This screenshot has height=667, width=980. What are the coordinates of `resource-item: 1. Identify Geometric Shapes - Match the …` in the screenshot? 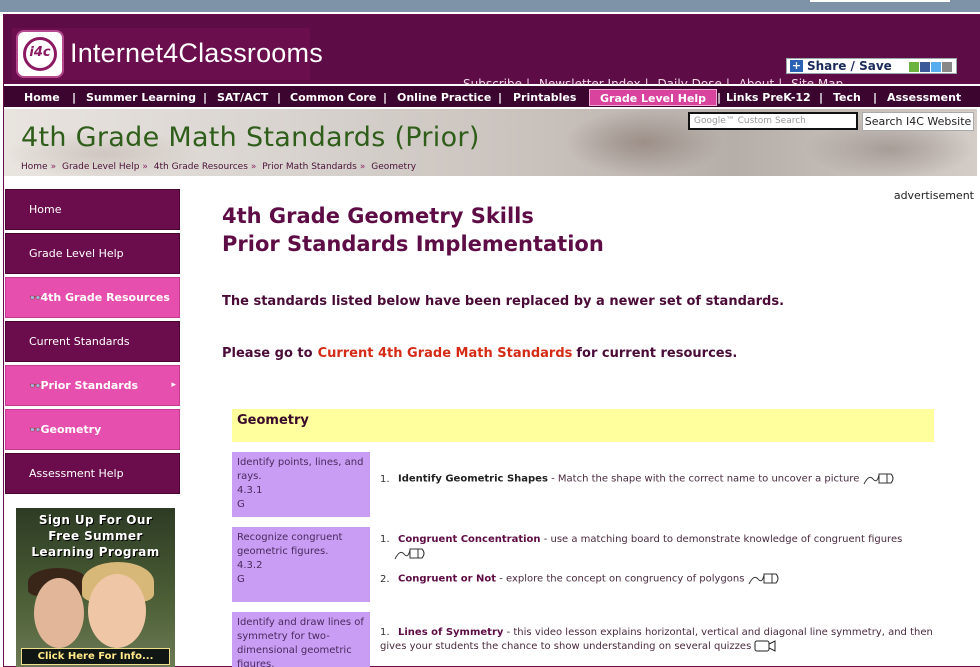 It's located at (657, 479).